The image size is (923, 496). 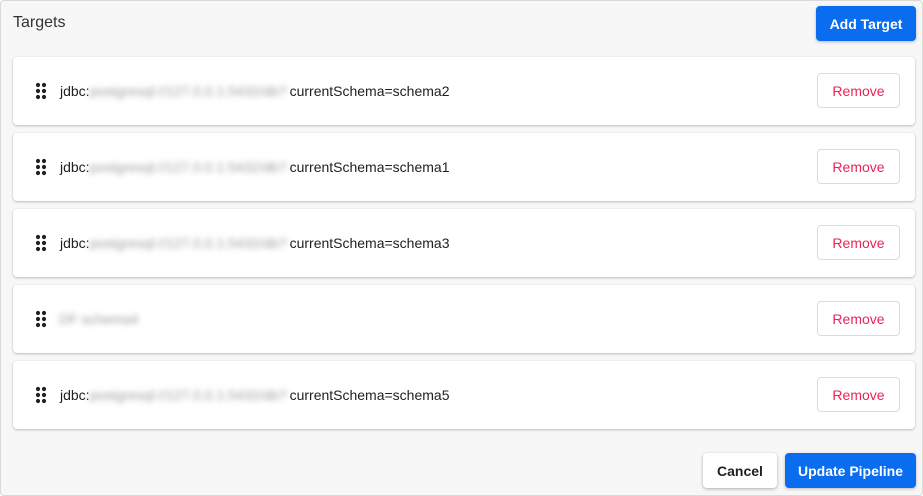 I want to click on target-card: DF schema4 Remove, so click(x=464, y=319).